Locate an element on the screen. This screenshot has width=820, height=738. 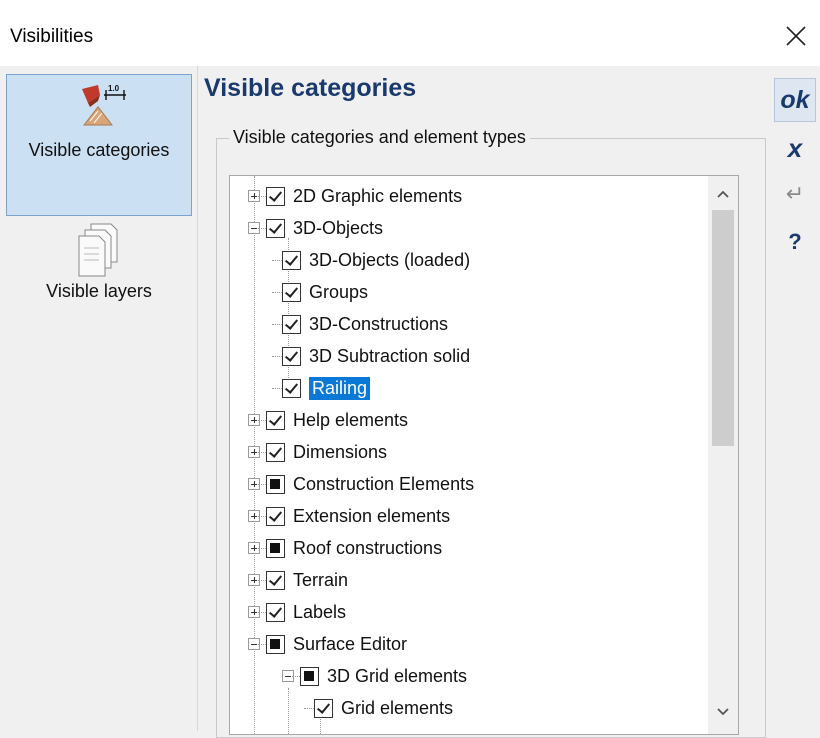
scroll-up-button is located at coordinates (723, 194).